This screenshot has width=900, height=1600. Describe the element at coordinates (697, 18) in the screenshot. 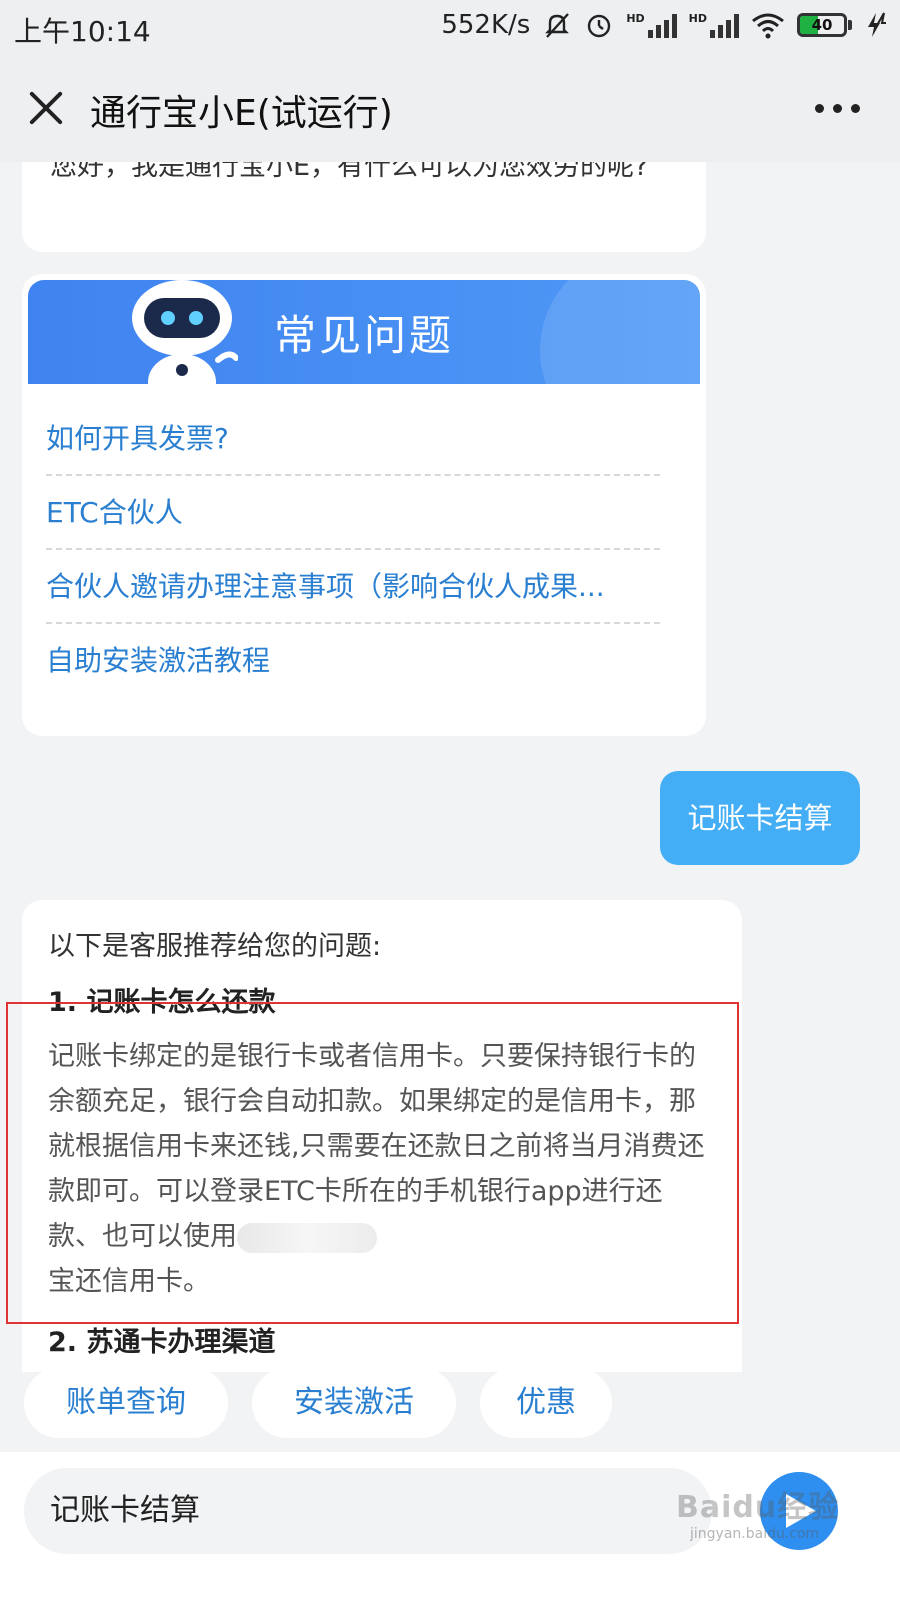

I see `hd-label-2: HD` at that location.